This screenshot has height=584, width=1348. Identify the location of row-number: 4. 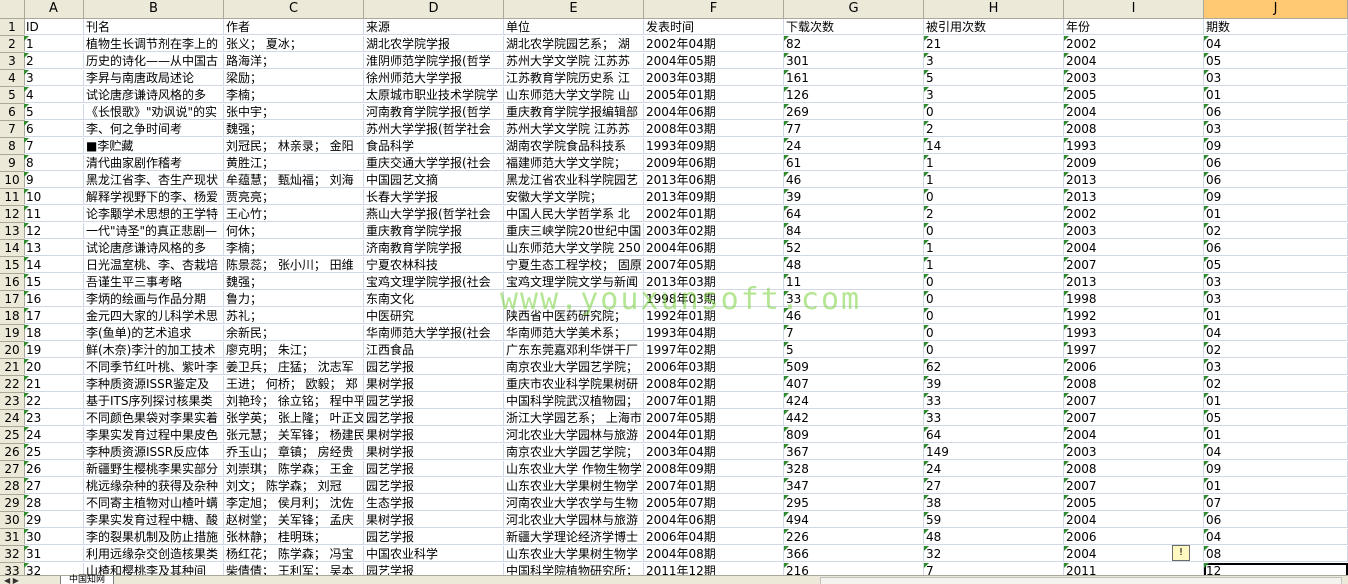
(12, 78).